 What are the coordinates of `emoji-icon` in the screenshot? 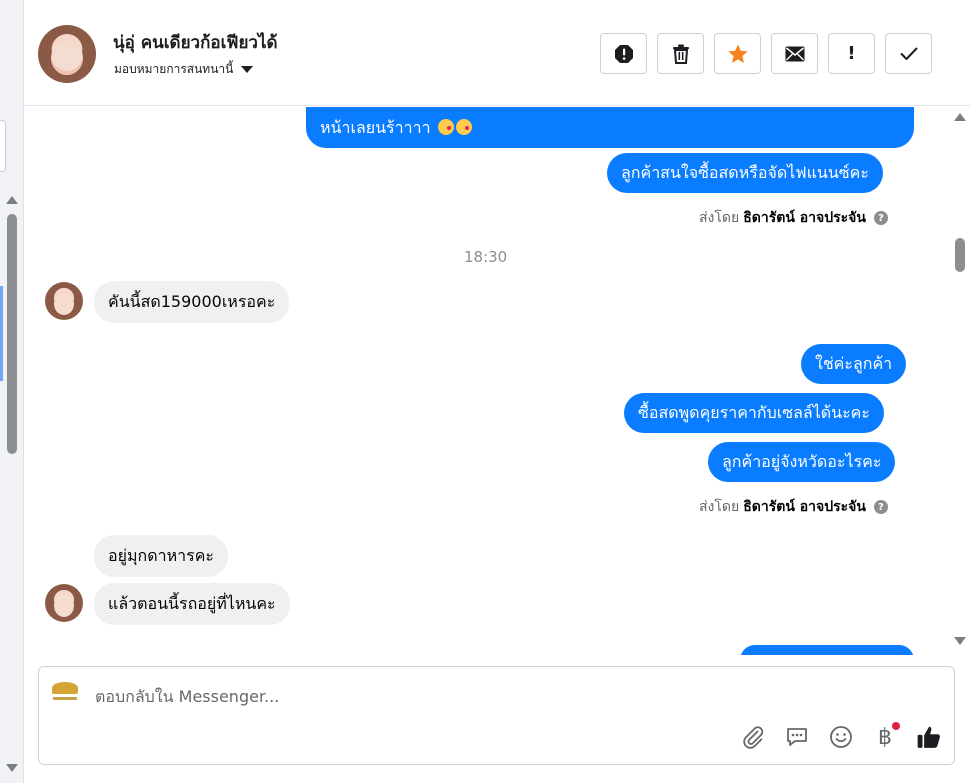 It's located at (841, 737).